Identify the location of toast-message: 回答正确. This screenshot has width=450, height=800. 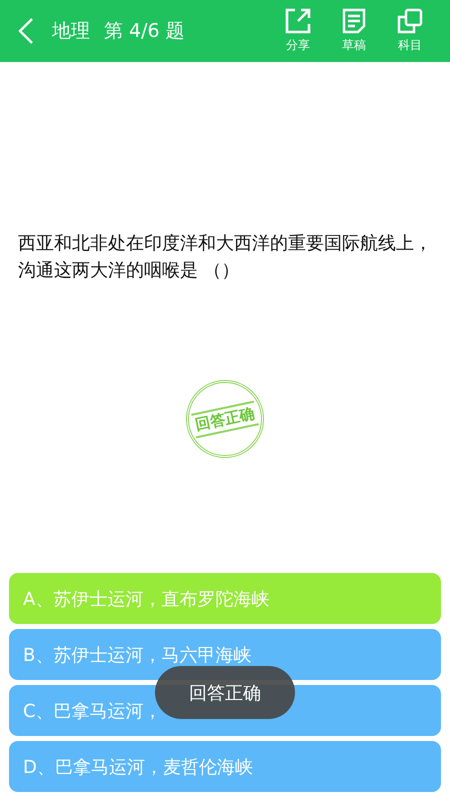
(225, 692).